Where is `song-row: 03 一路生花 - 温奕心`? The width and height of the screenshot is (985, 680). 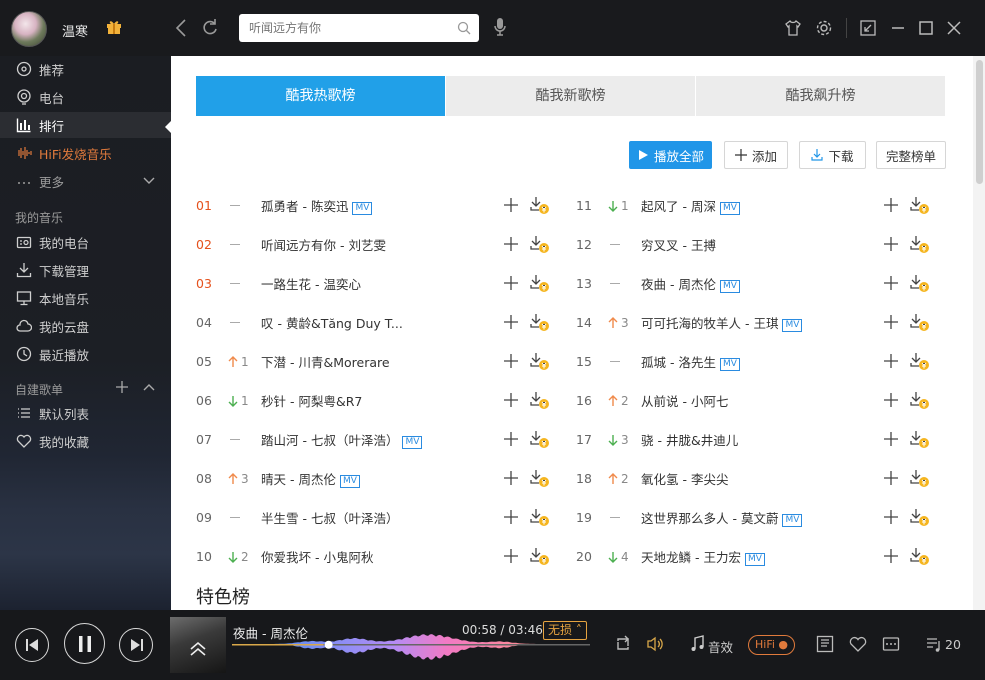 song-row: 03 一路生花 - 温奕心 is located at coordinates (341, 283).